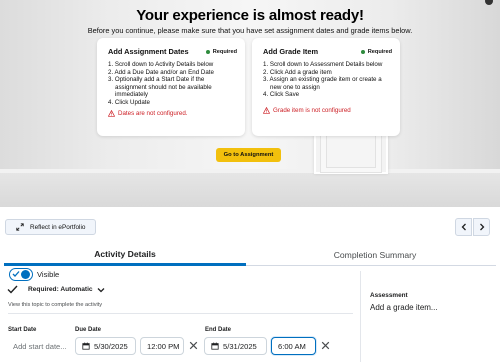 This screenshot has height=362, width=500. Describe the element at coordinates (55, 305) in the screenshot. I see `completion-hint: View this topic to complete the activity` at that location.